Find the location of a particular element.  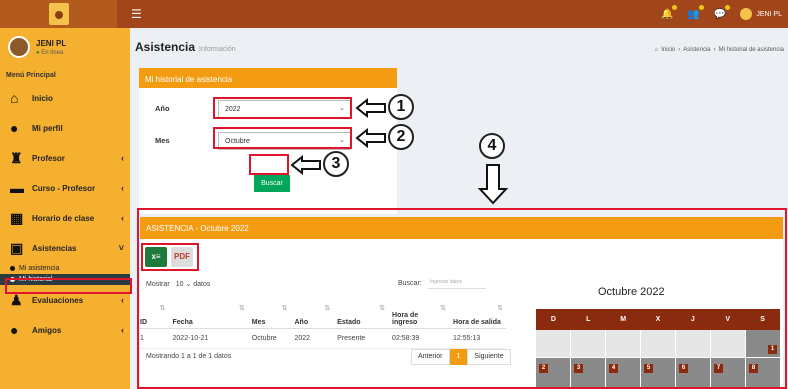

search-button: Buscar is located at coordinates (272, 183).